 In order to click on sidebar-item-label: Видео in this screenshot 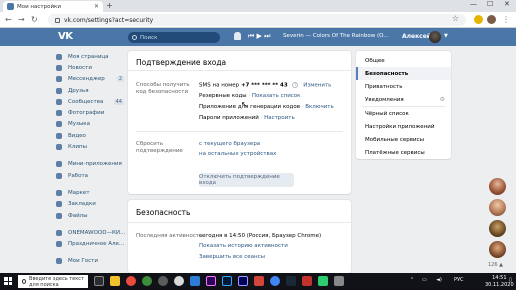, I will do `click(77, 135)`.